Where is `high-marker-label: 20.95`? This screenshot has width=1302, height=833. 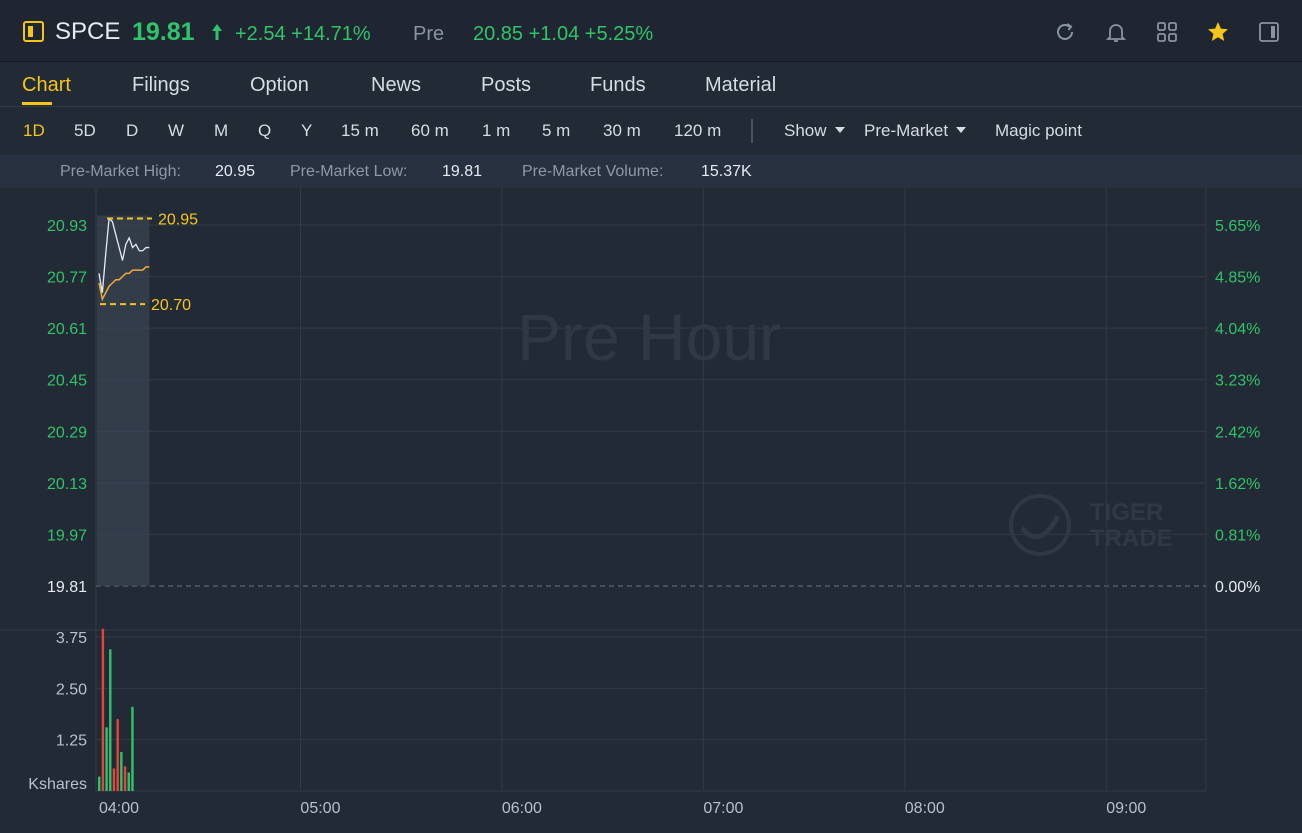 high-marker-label: 20.95 is located at coordinates (178, 220).